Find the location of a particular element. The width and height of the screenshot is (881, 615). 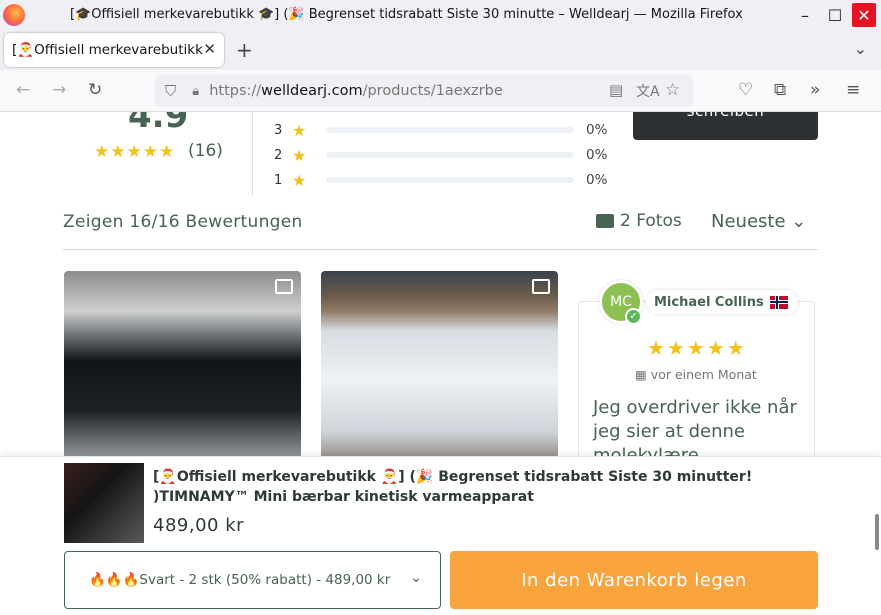

photos-filter: 2 Fotos is located at coordinates (639, 221).